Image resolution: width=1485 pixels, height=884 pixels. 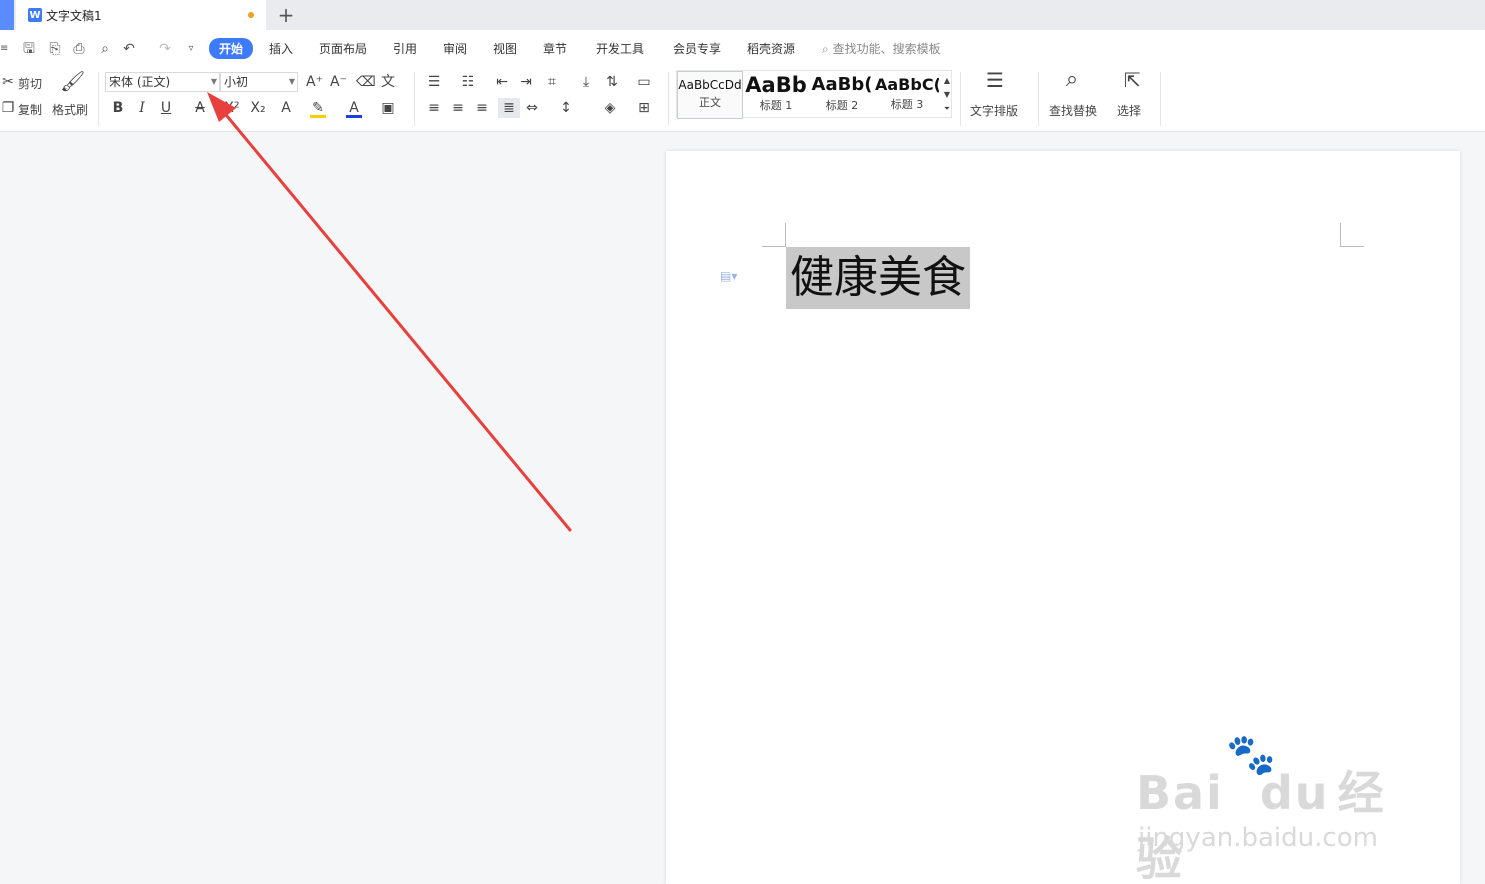 What do you see at coordinates (644, 108) in the screenshot?
I see `borders-icon: ⊞` at bounding box center [644, 108].